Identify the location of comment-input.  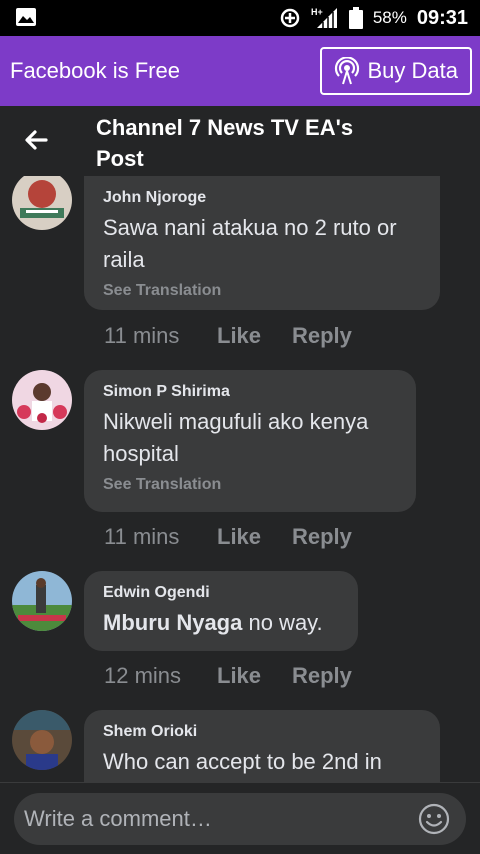
(214, 819).